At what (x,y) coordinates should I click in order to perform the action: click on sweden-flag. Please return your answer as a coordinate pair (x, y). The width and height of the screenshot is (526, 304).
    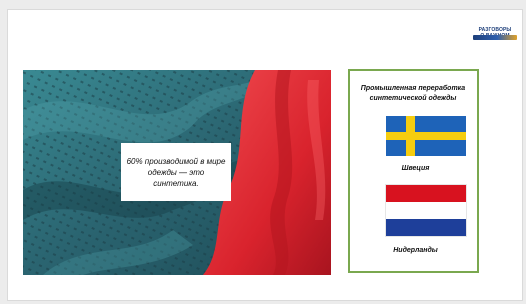
    Looking at the image, I should click on (426, 136).